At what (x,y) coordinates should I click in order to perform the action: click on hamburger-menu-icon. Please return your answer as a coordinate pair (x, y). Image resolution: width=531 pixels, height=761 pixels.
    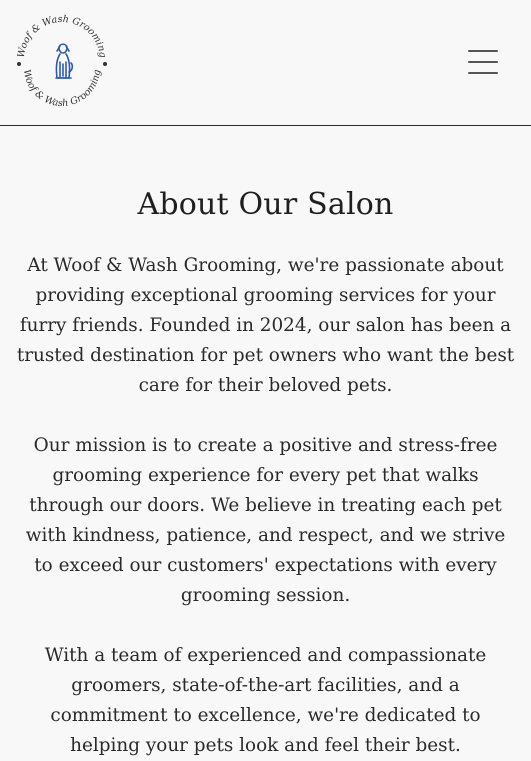
    Looking at the image, I should click on (483, 51).